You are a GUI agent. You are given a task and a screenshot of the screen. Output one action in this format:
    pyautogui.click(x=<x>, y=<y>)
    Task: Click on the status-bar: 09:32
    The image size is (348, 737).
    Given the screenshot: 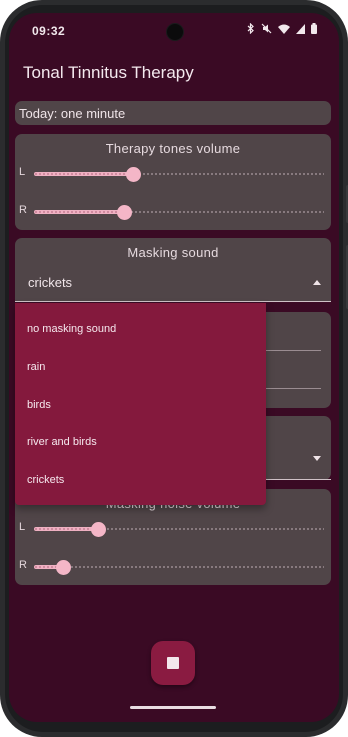 What is the action you would take?
    pyautogui.click(x=174, y=31)
    